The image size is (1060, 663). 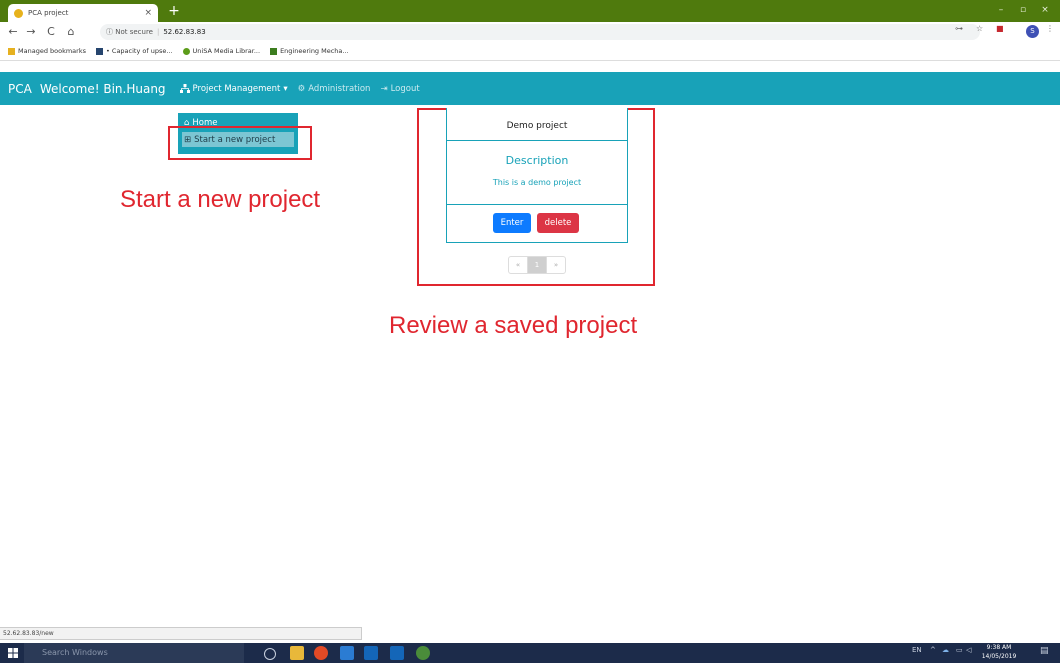 What do you see at coordinates (540, 32) in the screenshot?
I see `address-bar: ⓘ Not secure | 52.62.83.83` at bounding box center [540, 32].